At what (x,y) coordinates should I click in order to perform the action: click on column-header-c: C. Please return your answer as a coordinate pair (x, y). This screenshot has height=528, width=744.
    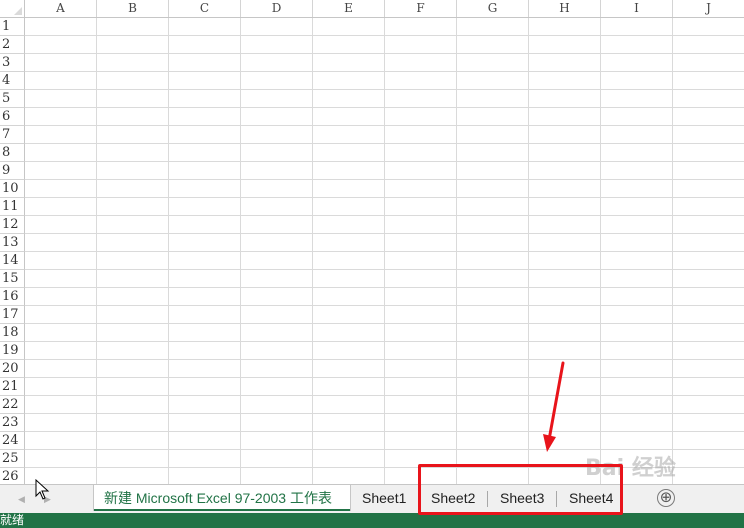
    Looking at the image, I should click on (205, 8).